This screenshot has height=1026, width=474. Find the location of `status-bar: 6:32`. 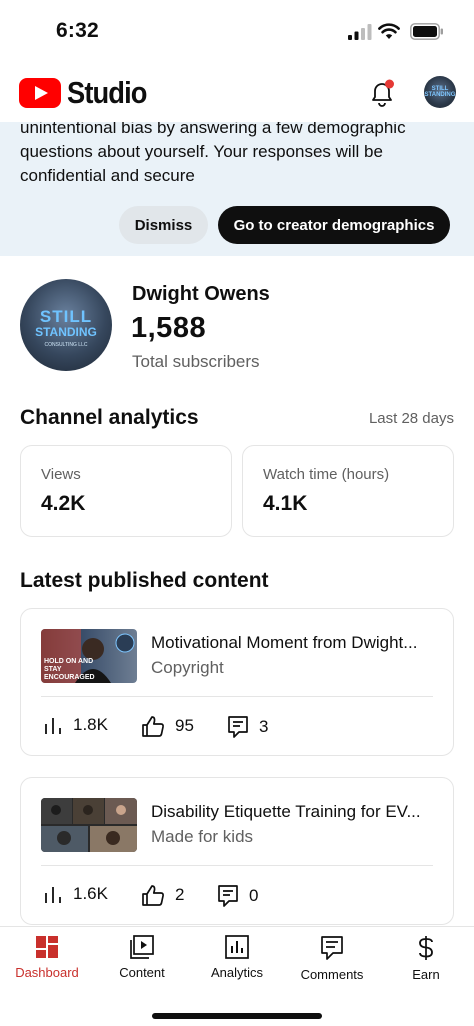

status-bar: 6:32 is located at coordinates (237, 32).